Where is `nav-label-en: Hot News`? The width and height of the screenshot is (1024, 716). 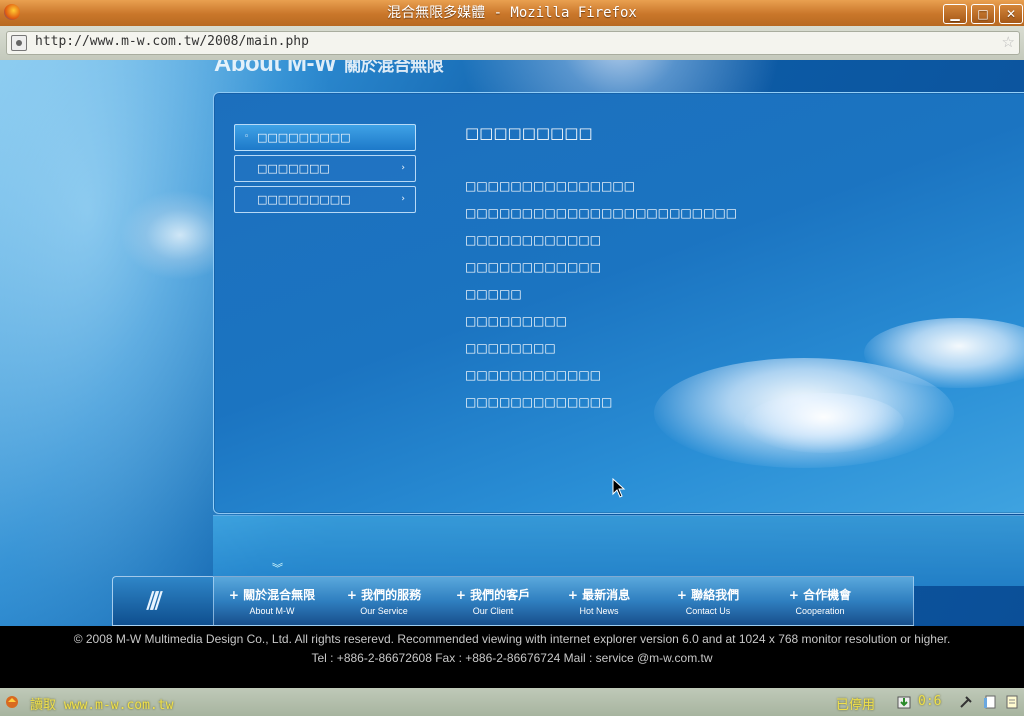 nav-label-en: Hot News is located at coordinates (599, 611).